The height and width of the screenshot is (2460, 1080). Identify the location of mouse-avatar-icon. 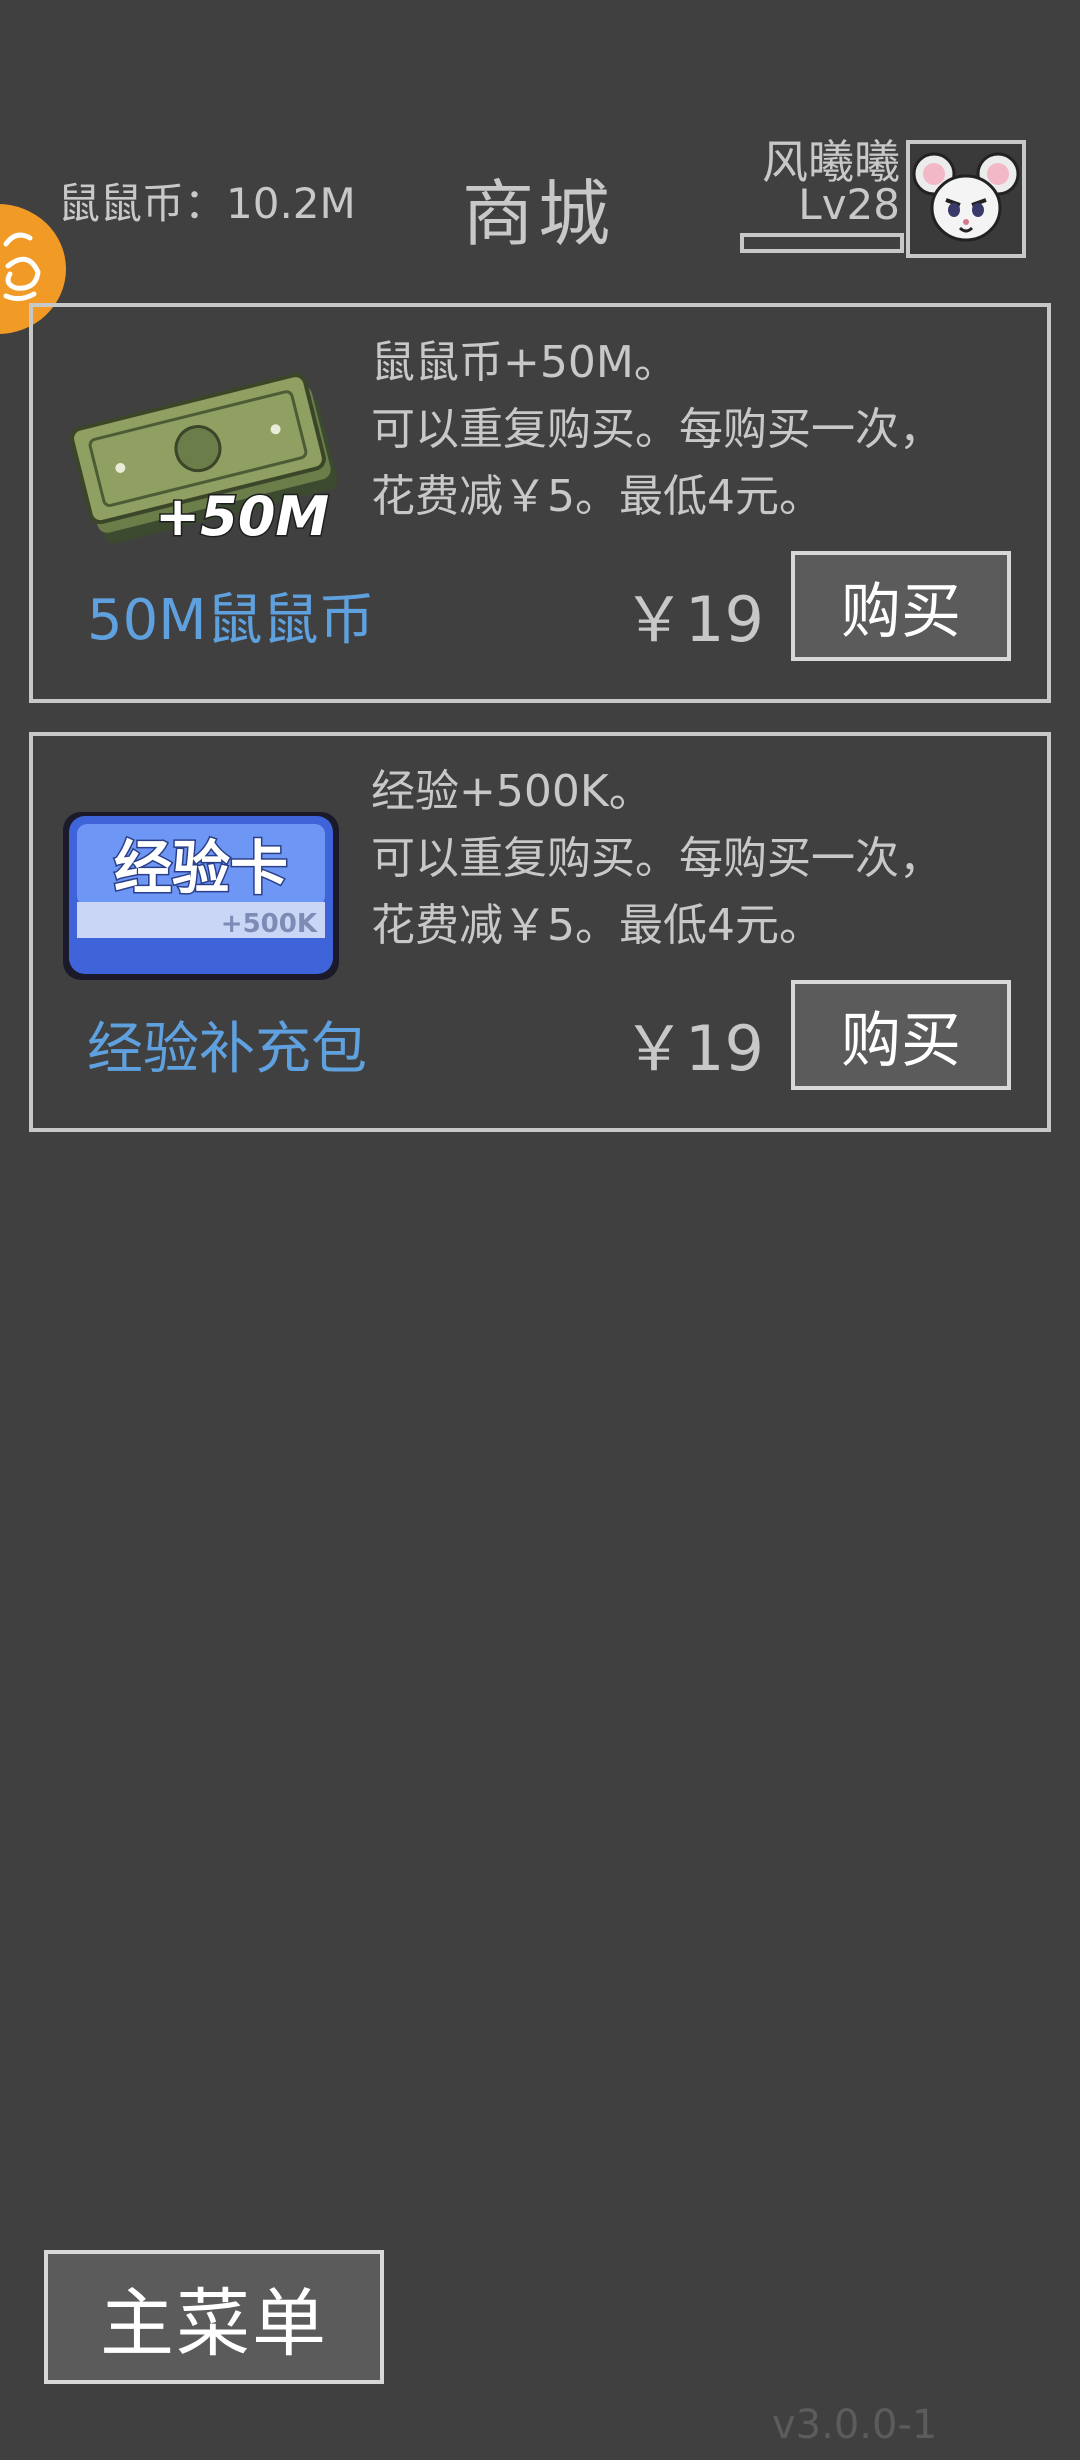
(966, 197).